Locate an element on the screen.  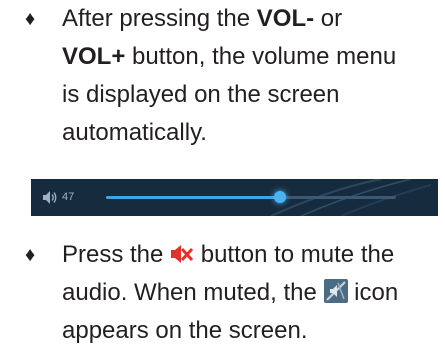
paragraph-line: is displayed on the screen is located at coordinates (201, 94).